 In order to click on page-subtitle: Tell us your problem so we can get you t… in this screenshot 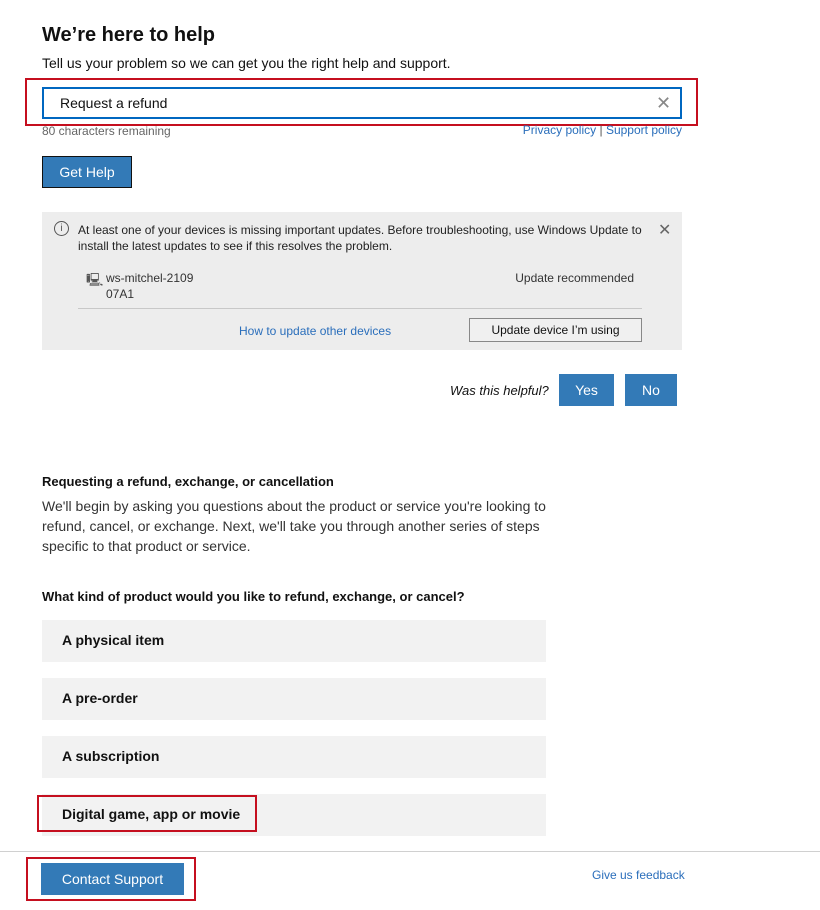, I will do `click(246, 63)`.